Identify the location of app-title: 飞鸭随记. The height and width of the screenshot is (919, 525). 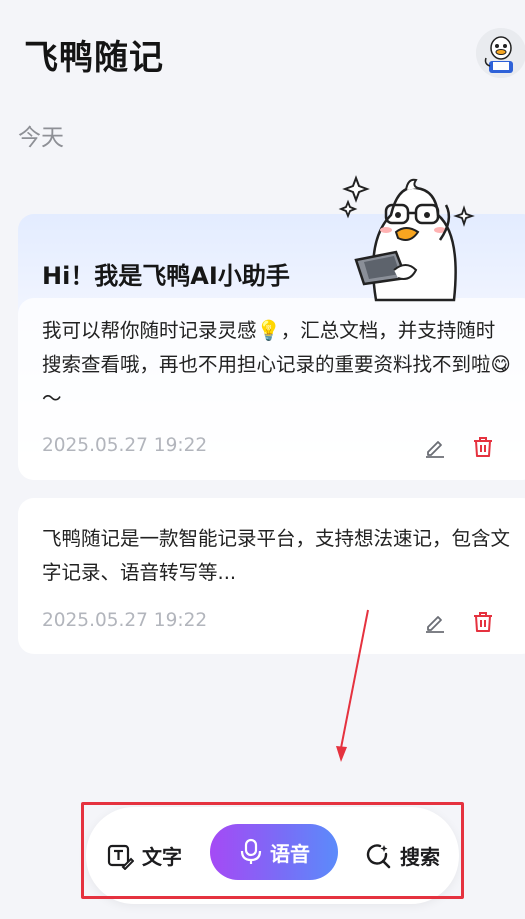
(94, 58).